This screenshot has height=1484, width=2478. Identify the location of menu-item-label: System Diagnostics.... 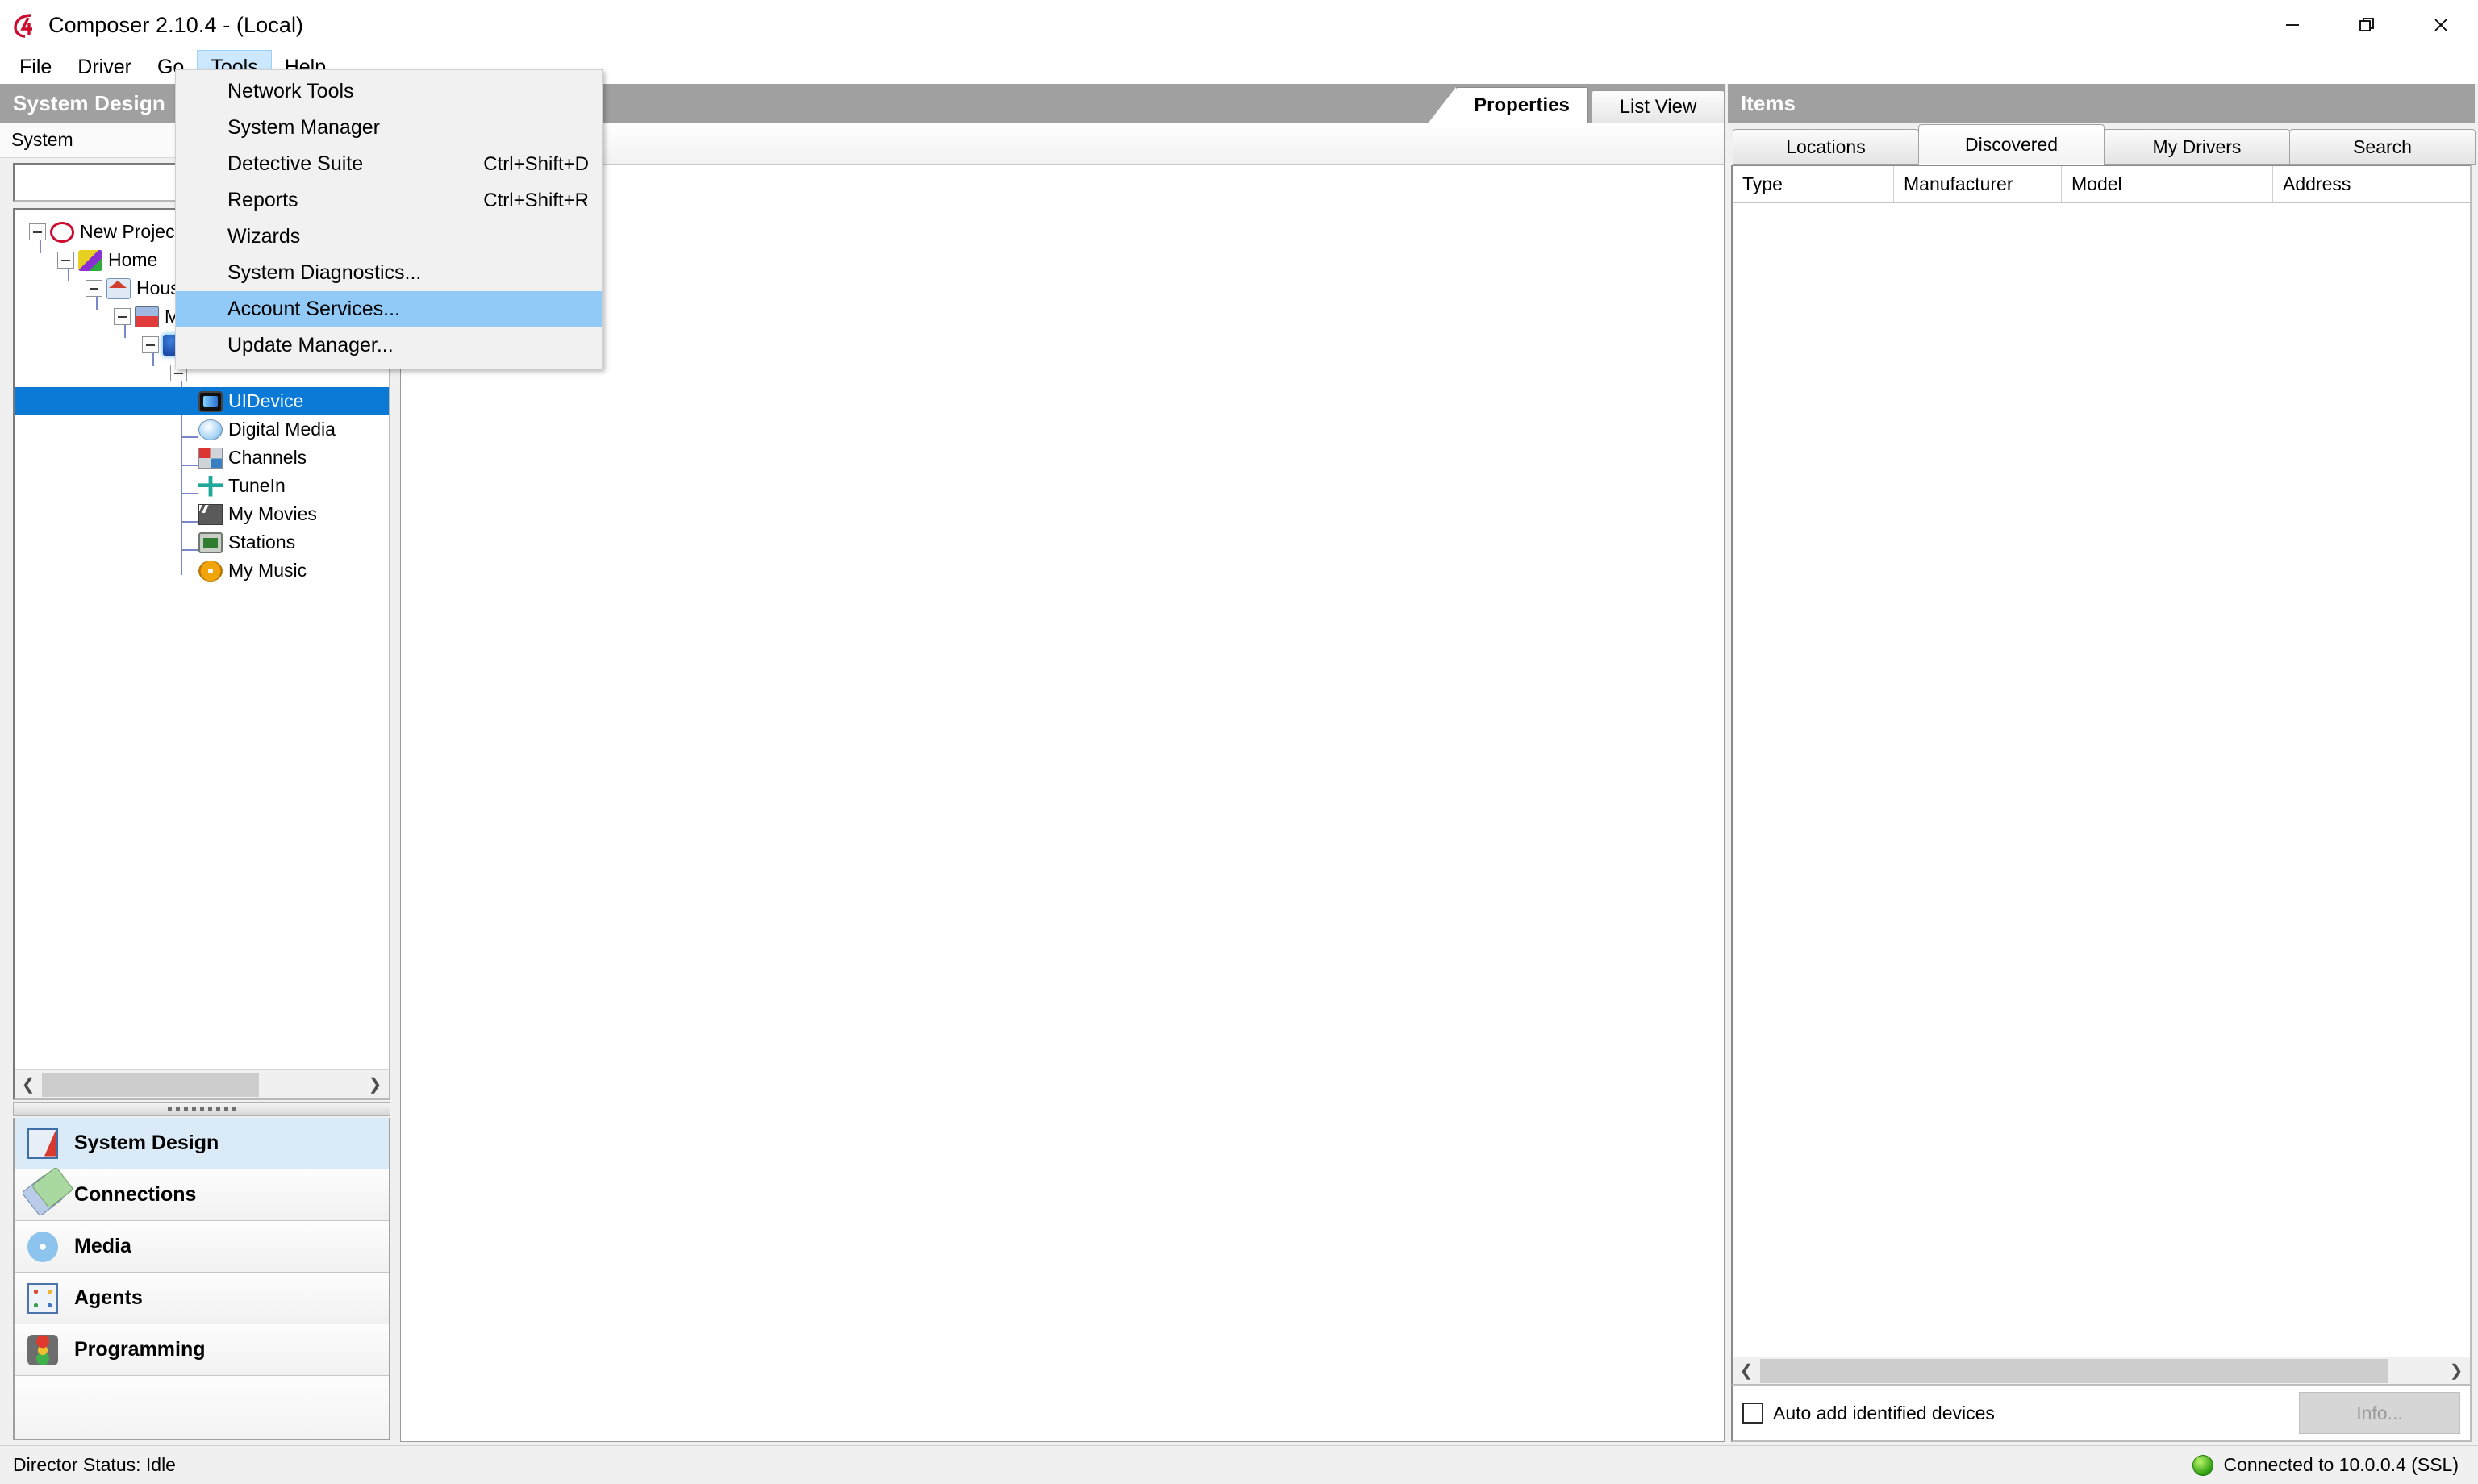
(324, 272).